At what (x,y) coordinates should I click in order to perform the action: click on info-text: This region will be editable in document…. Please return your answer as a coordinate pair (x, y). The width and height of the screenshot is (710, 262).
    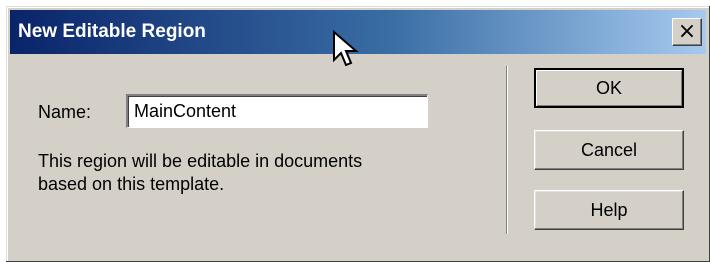
    Looking at the image, I should click on (253, 173).